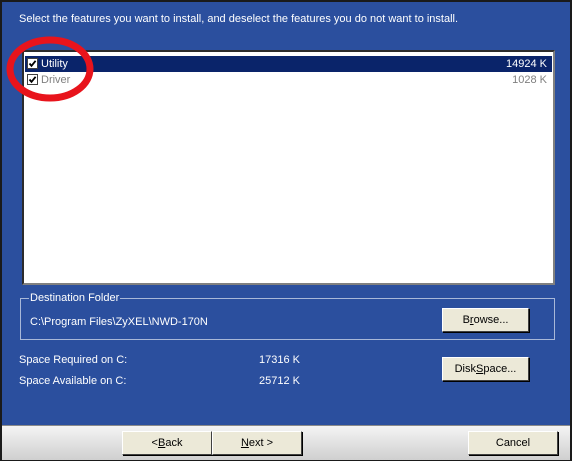  Describe the element at coordinates (54, 64) in the screenshot. I see `feature-name: Utility` at that location.